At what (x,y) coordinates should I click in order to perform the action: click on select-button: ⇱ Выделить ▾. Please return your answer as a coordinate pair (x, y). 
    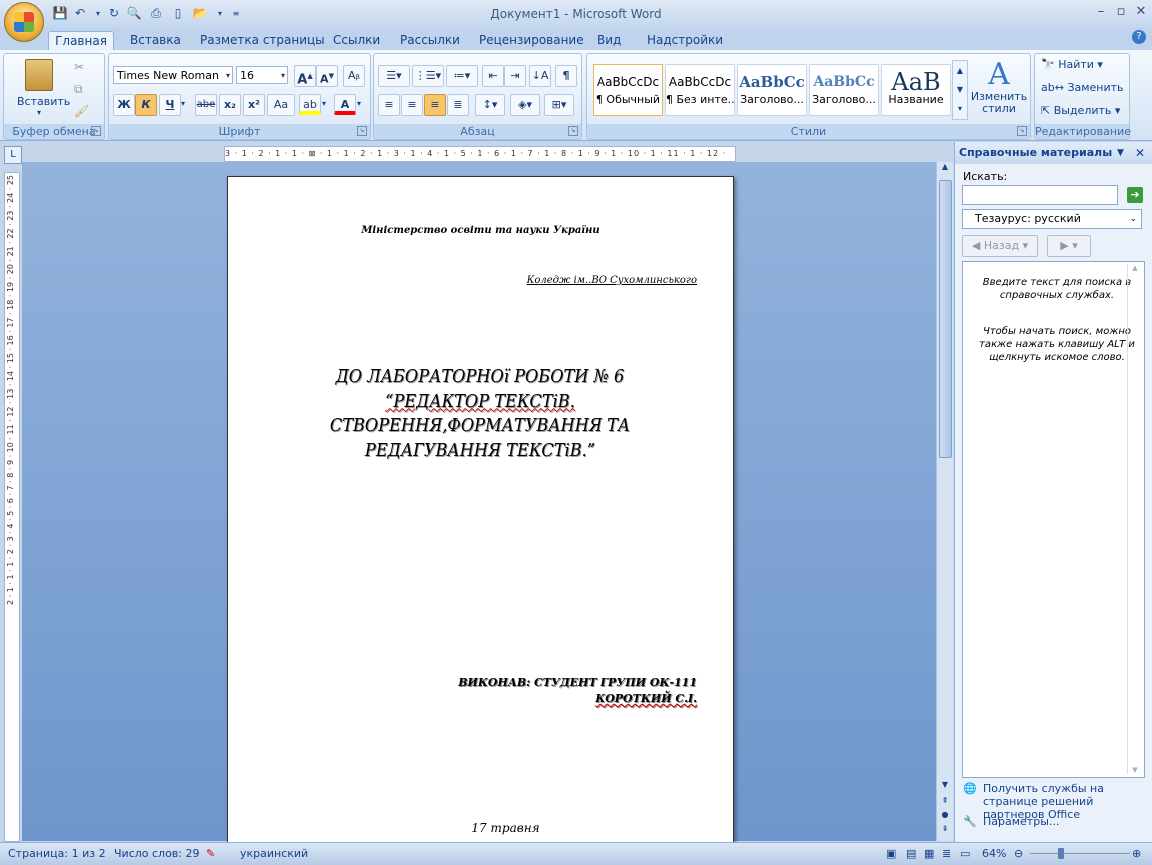
    Looking at the image, I should click on (1080, 110).